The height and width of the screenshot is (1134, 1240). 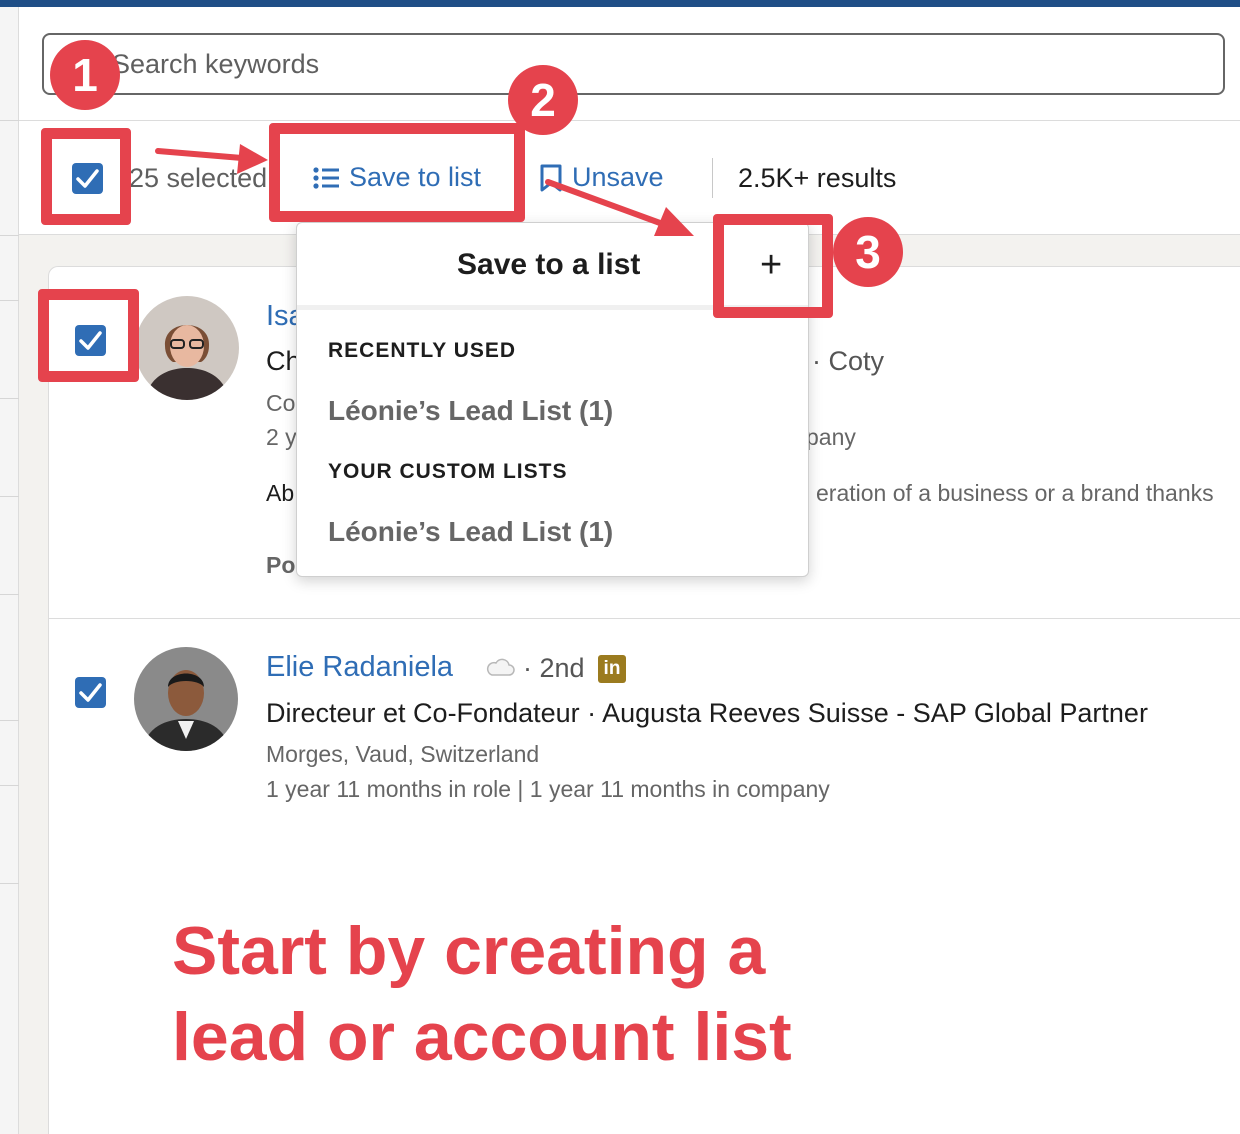 I want to click on step-1-badge: 1, so click(x=85, y=75).